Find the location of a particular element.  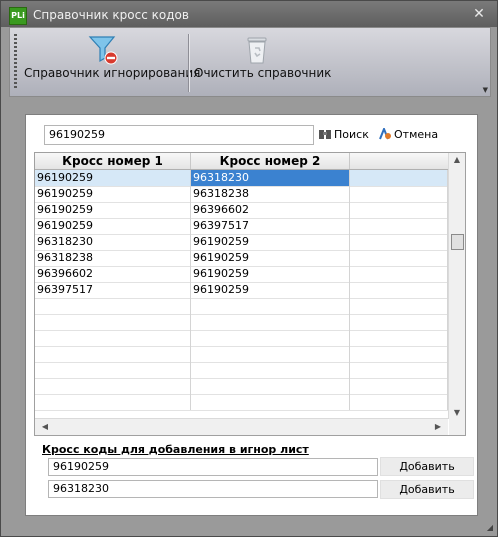

table-row: 96318238 96190259 is located at coordinates (241, 258).